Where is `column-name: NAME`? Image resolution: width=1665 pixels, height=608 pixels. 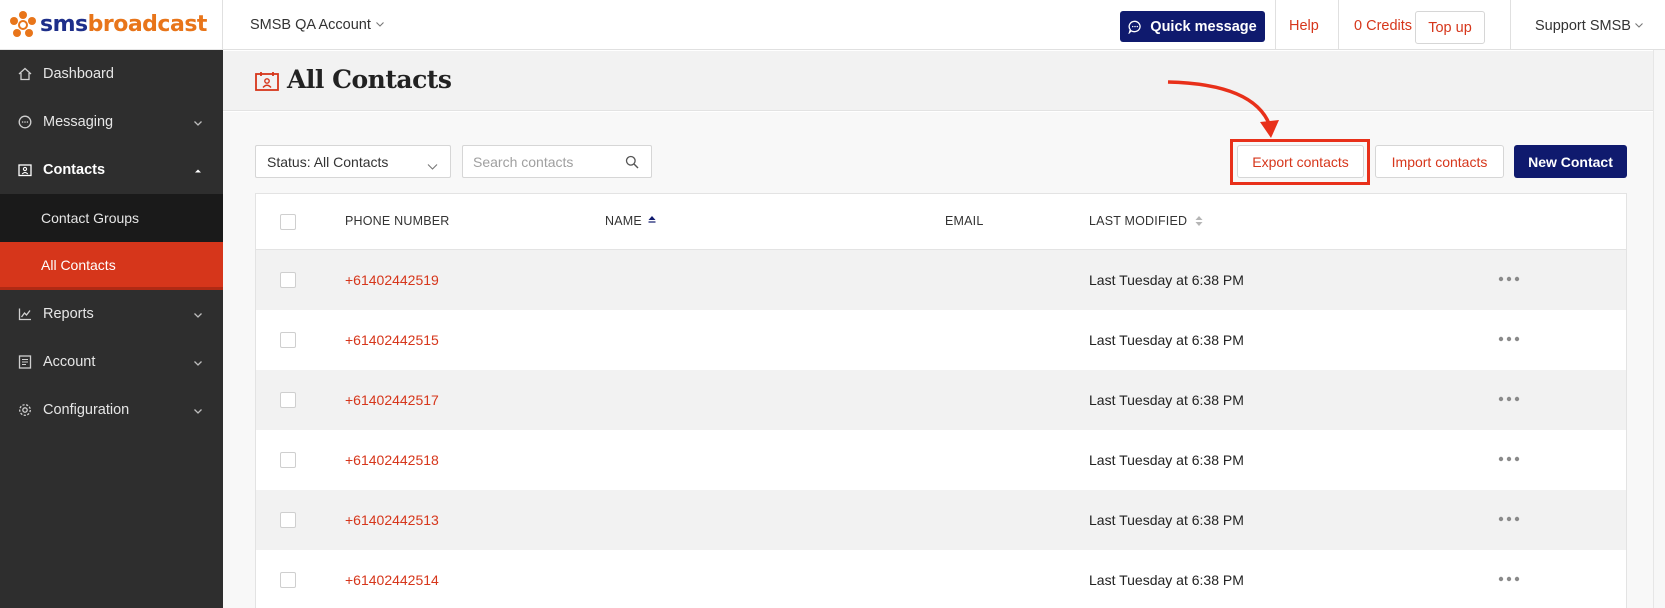
column-name: NAME is located at coordinates (630, 221).